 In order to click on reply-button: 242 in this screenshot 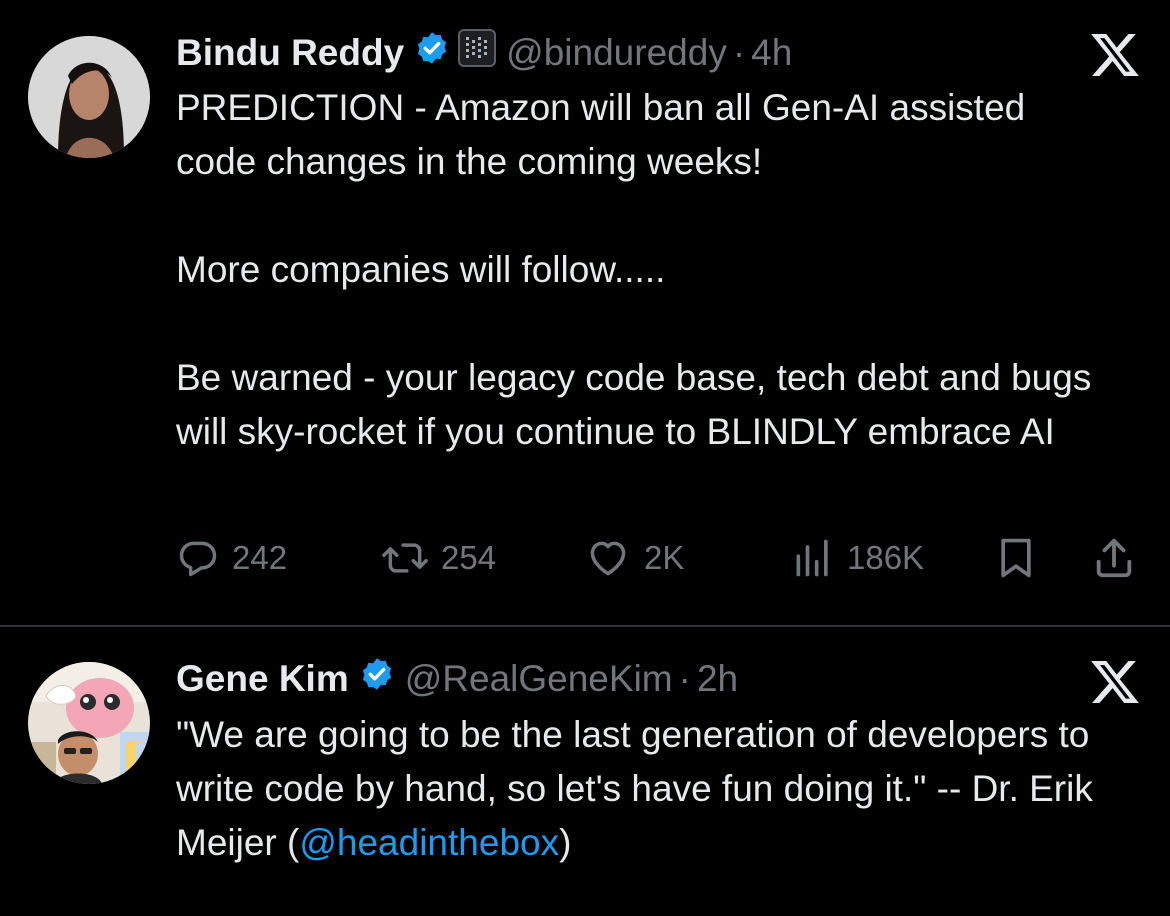, I will do `click(231, 558)`.